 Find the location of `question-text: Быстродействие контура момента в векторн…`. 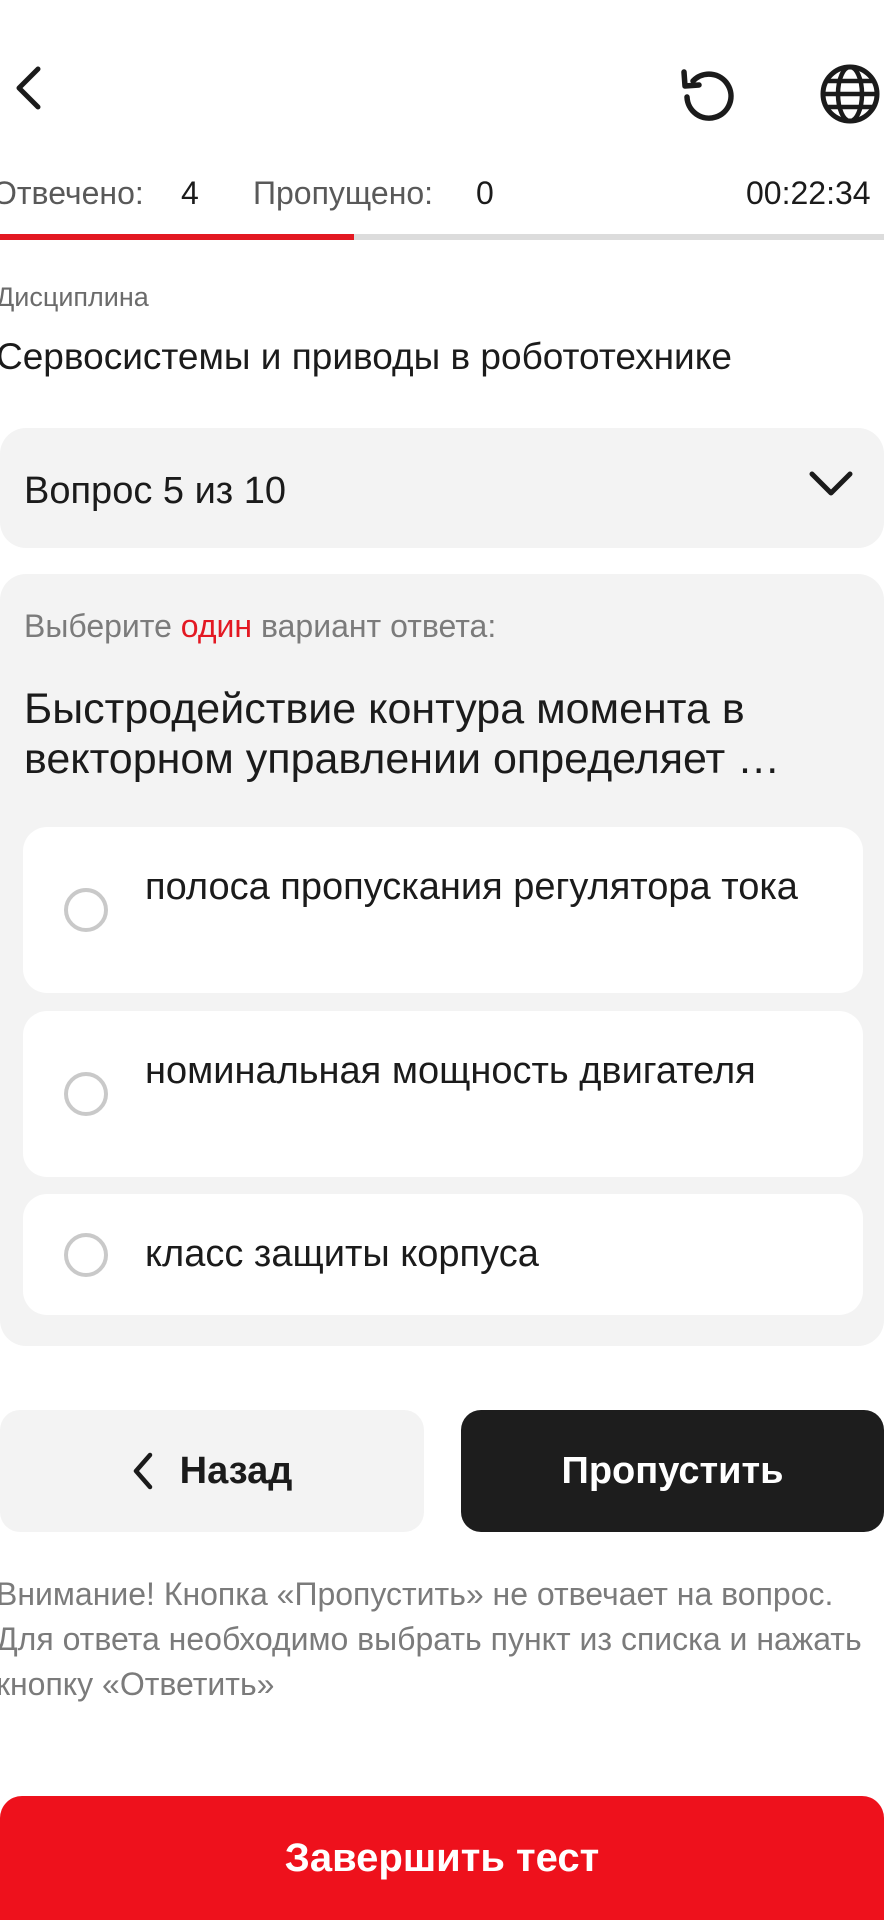

question-text: Быстродействие контура момента в векторн… is located at coordinates (402, 734).